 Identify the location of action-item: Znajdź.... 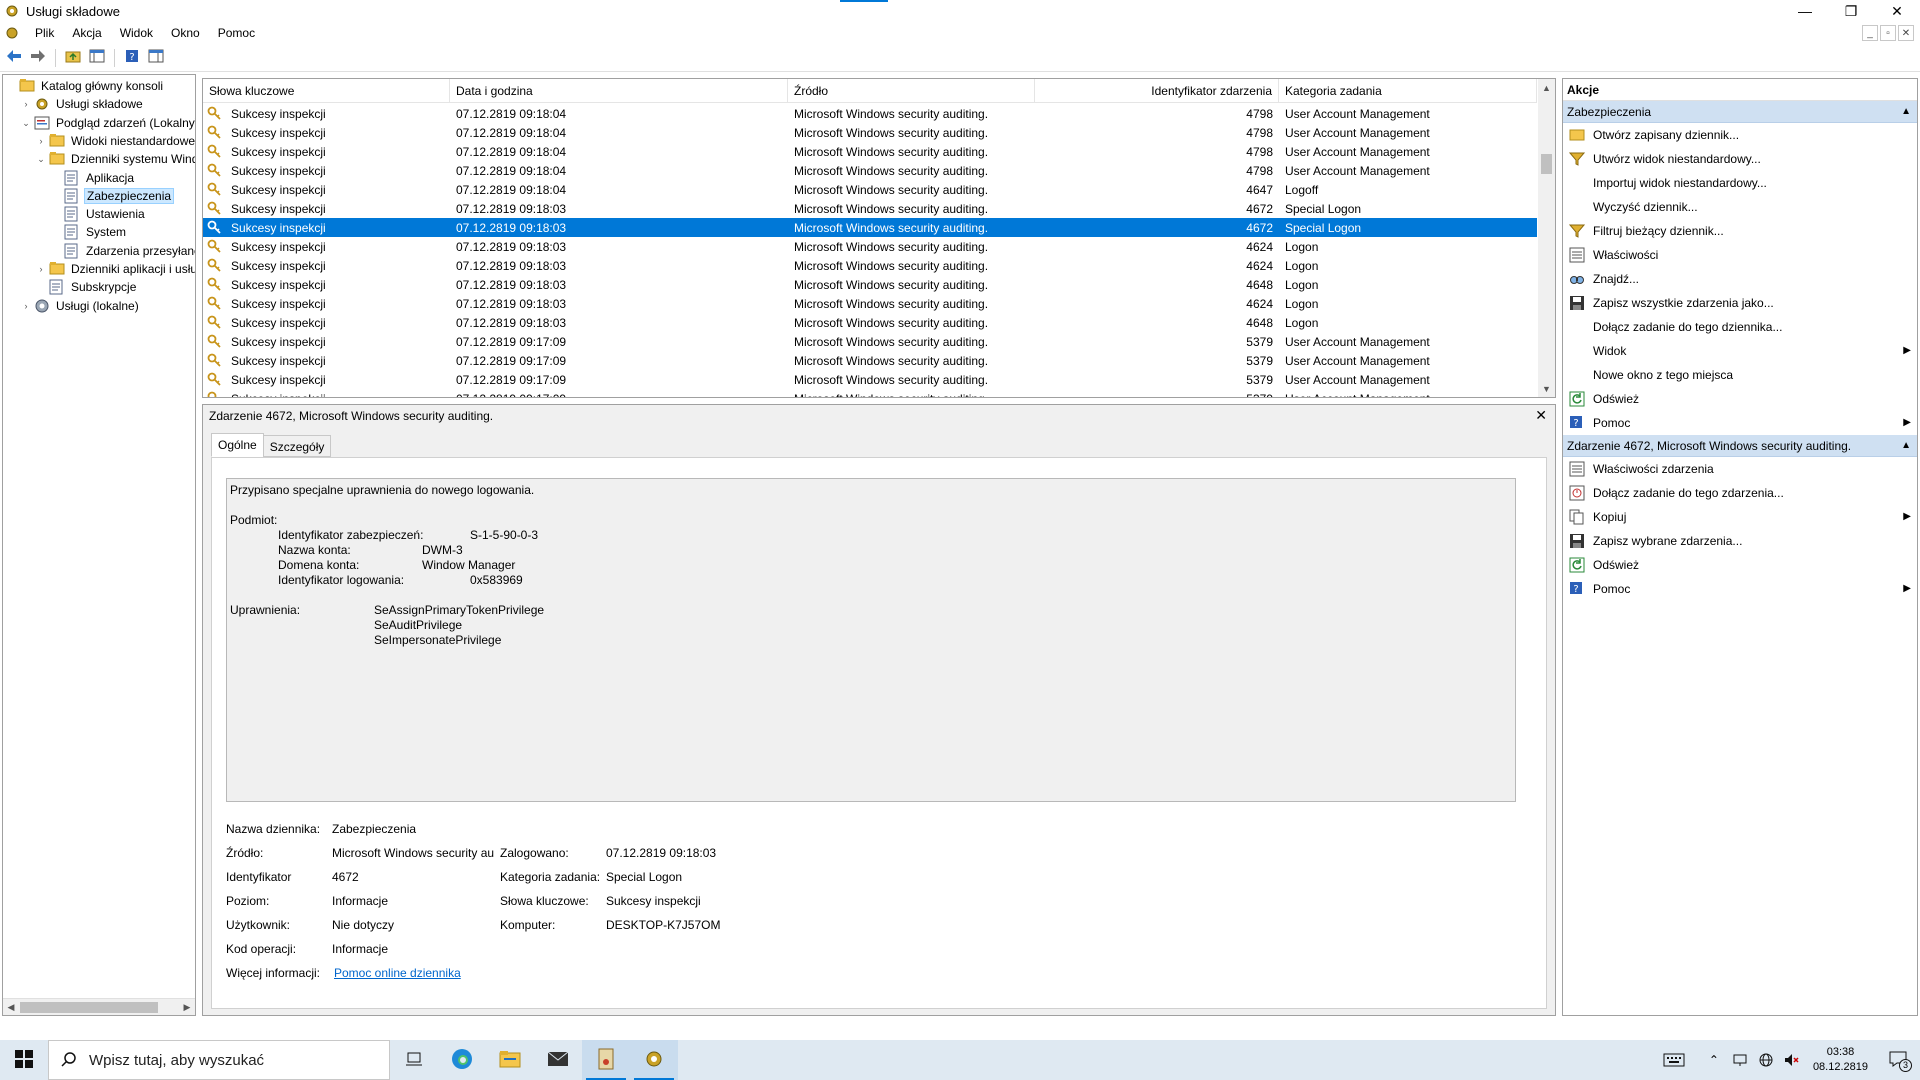
(1740, 279).